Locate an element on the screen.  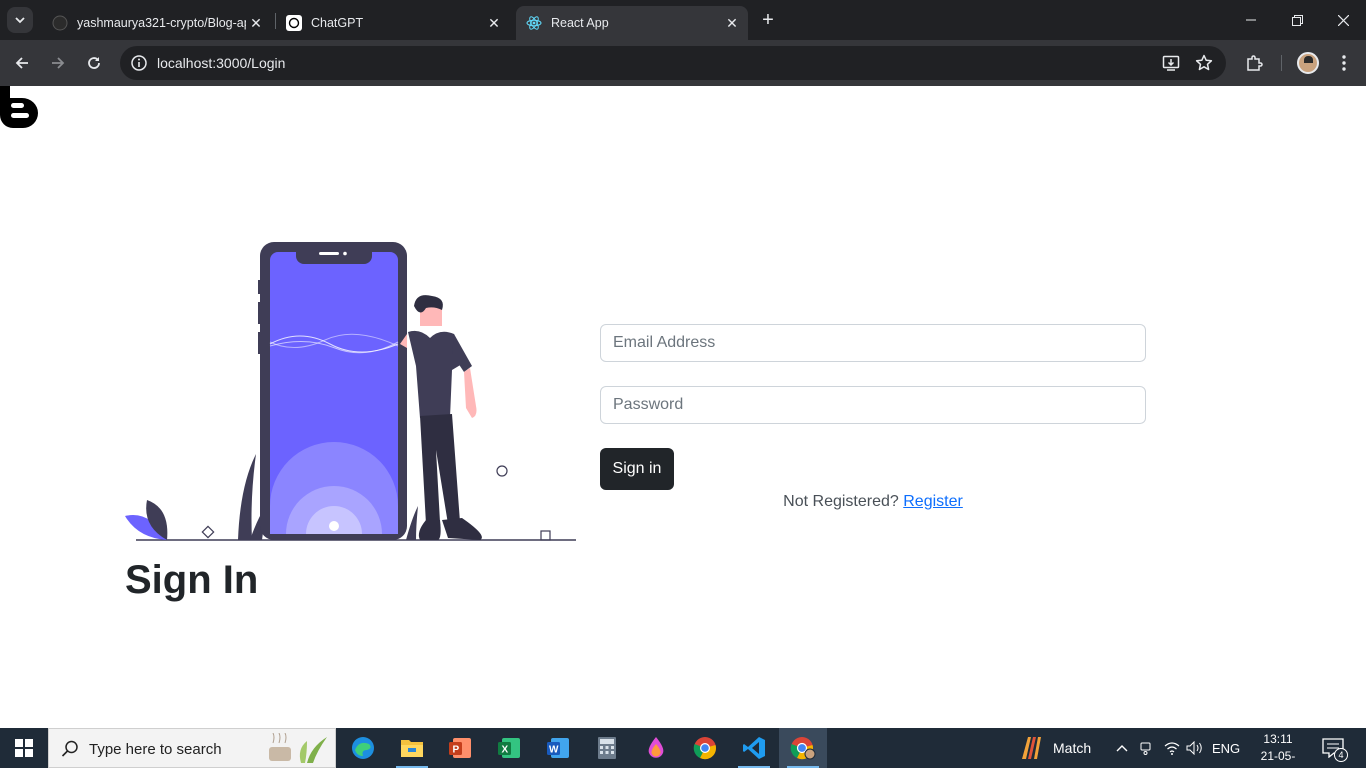
calculator-icon is located at coordinates (607, 748).